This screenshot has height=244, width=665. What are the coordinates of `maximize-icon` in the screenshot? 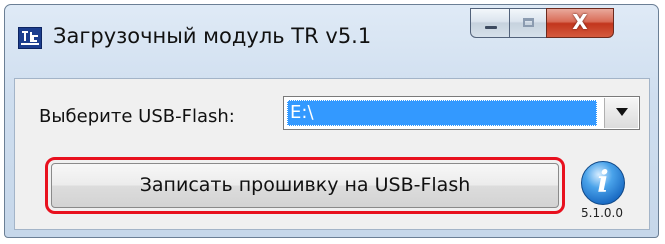 It's located at (528, 22).